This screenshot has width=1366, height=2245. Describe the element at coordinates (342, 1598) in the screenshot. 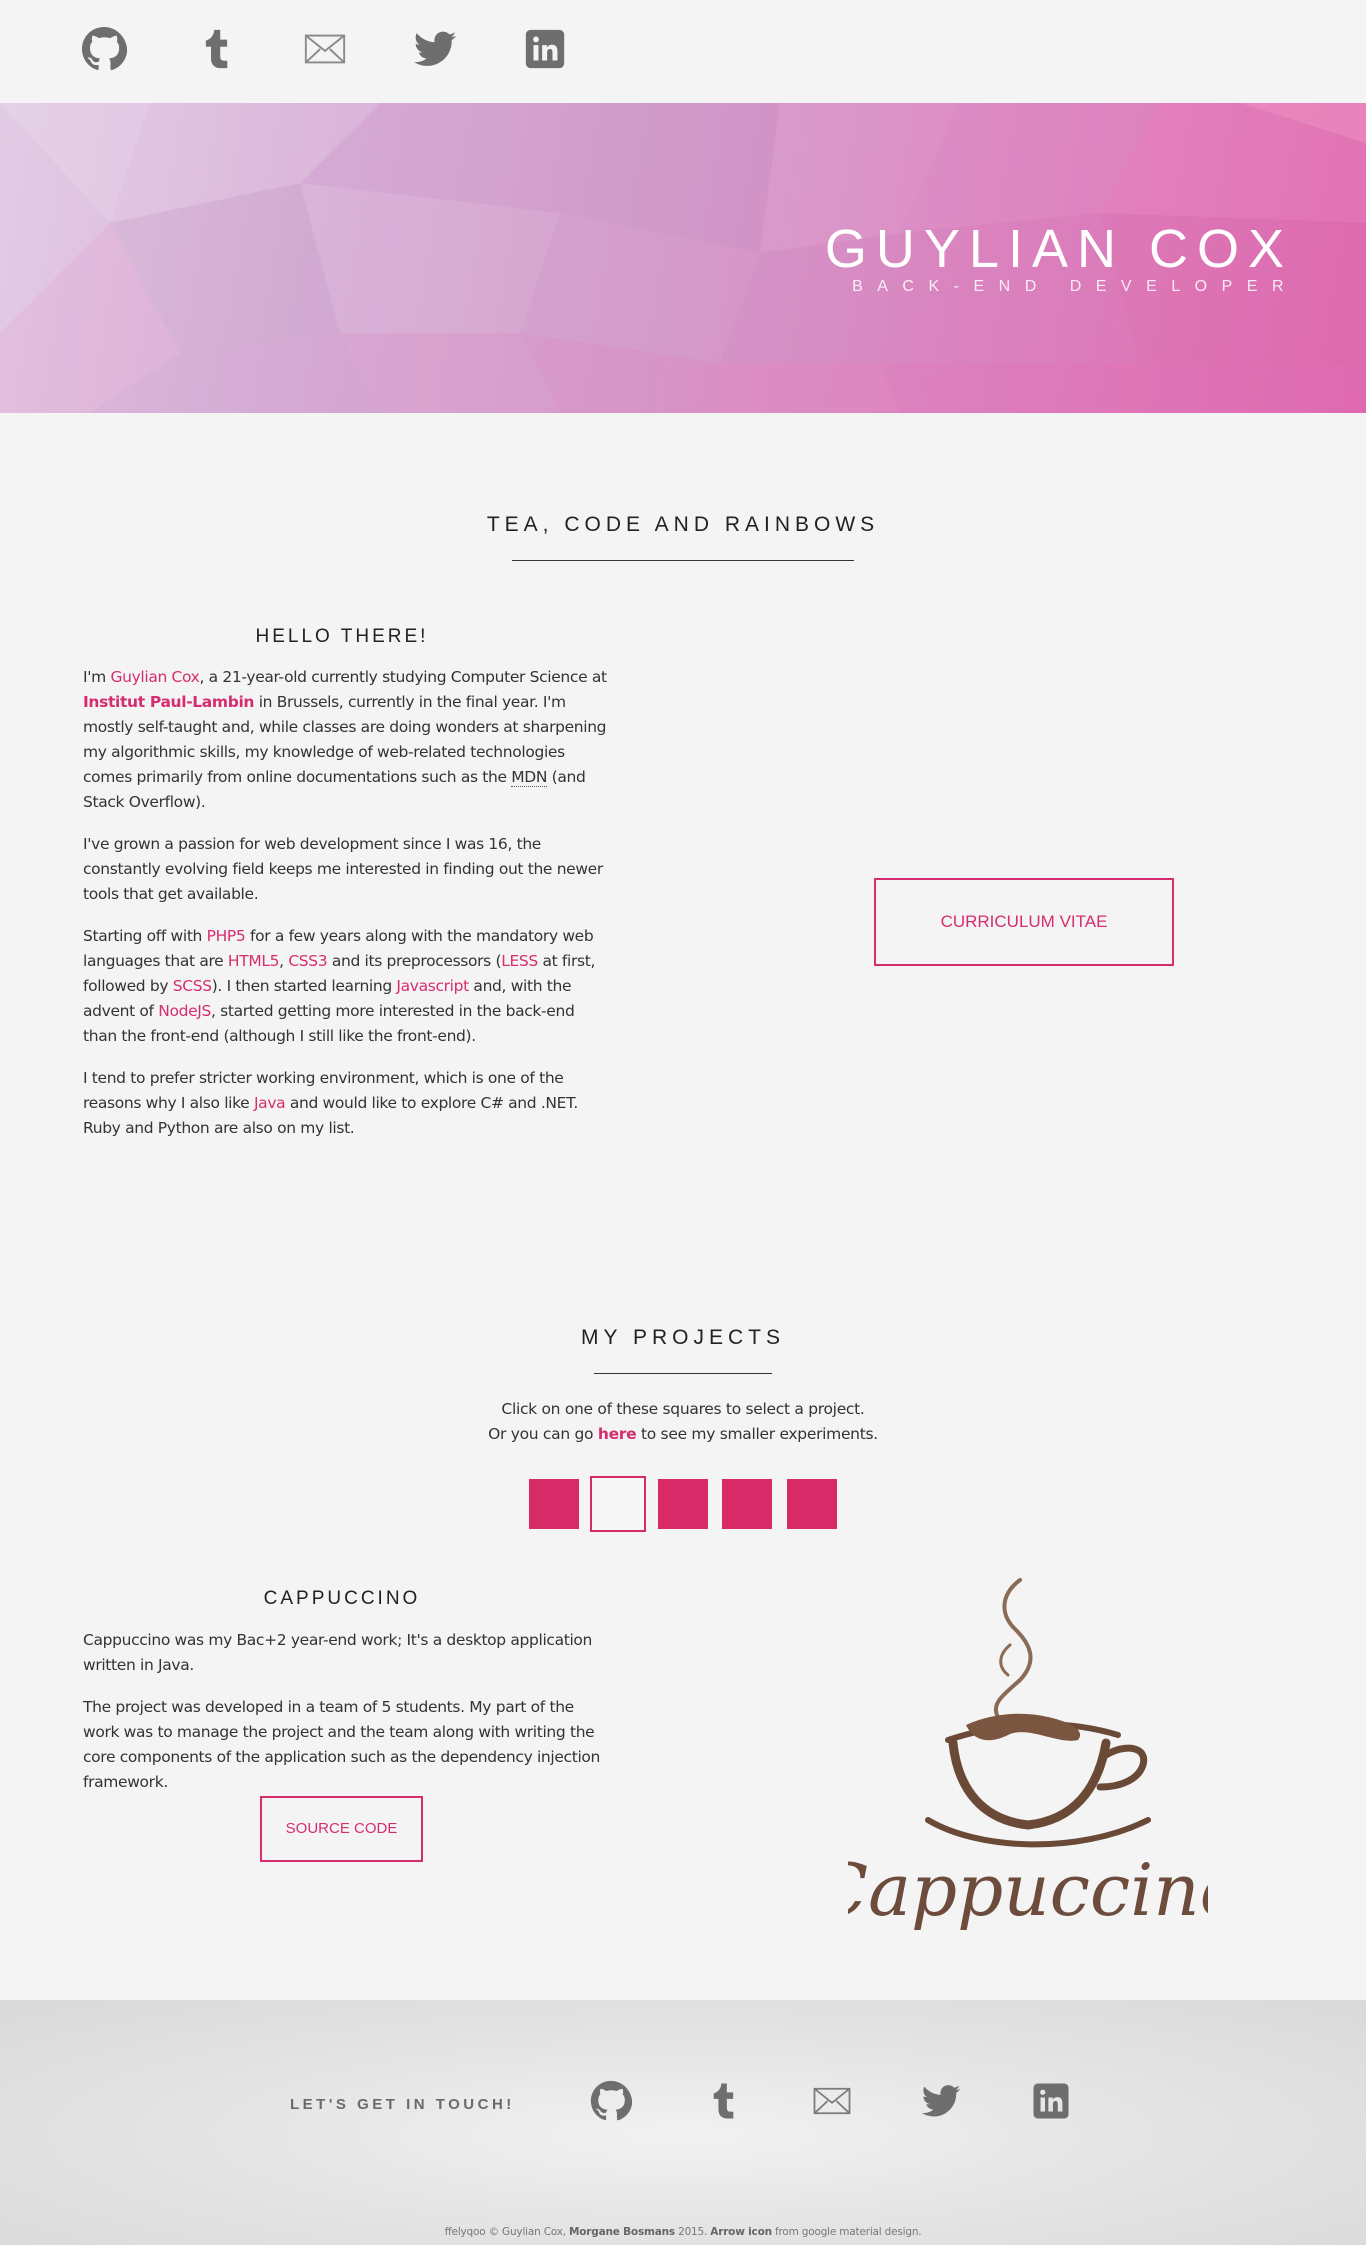

I see `project-name: CAPPUCCINO` at that location.